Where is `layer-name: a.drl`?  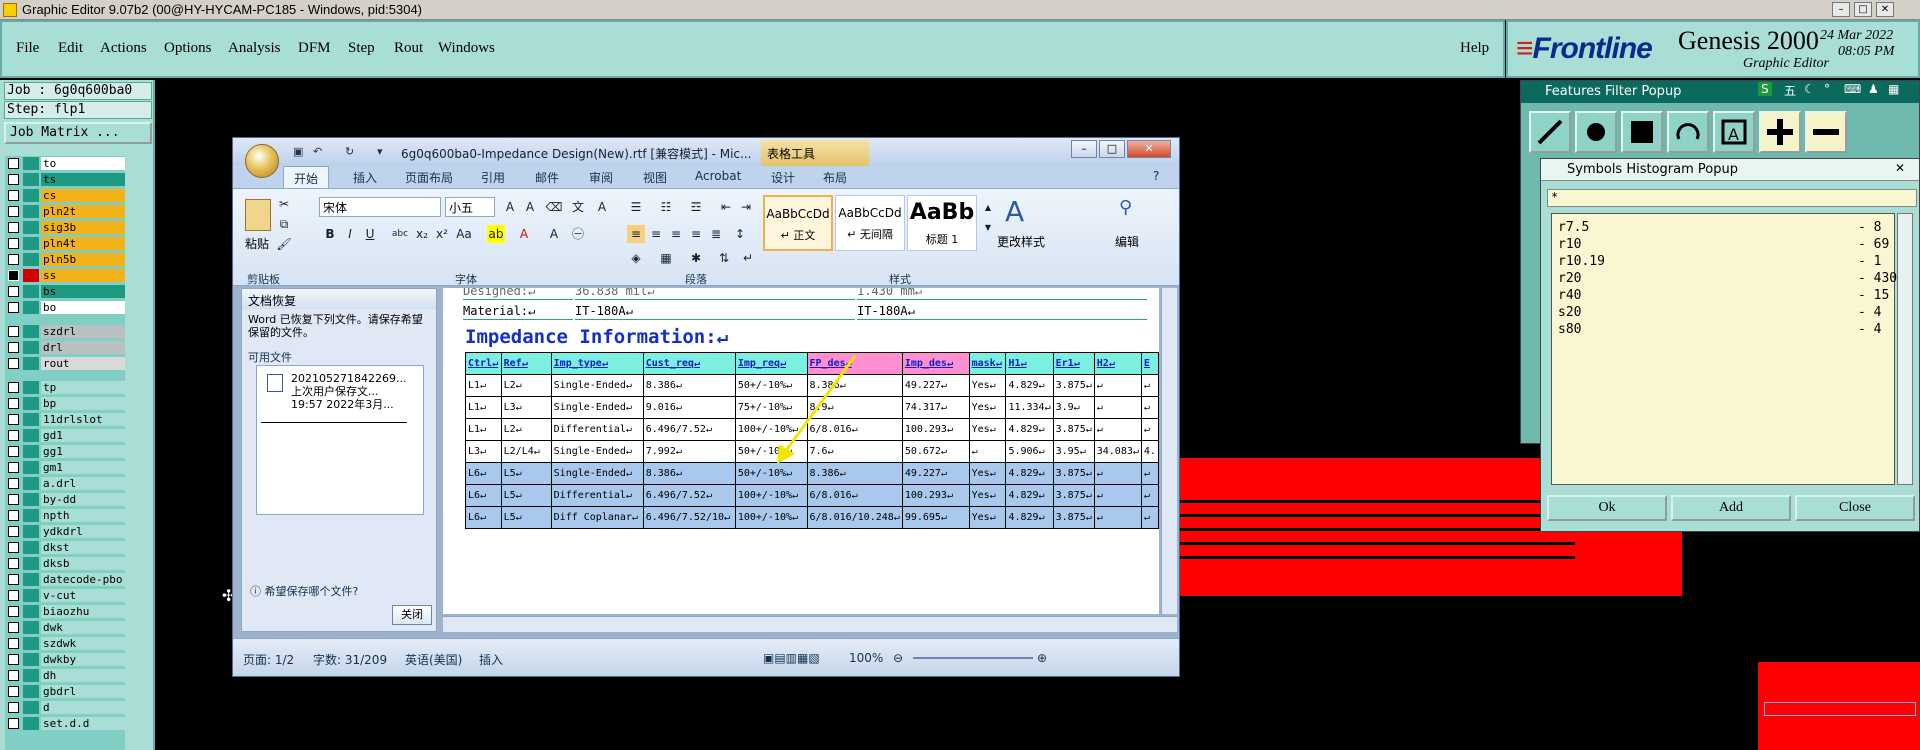 layer-name: a.drl is located at coordinates (83, 483).